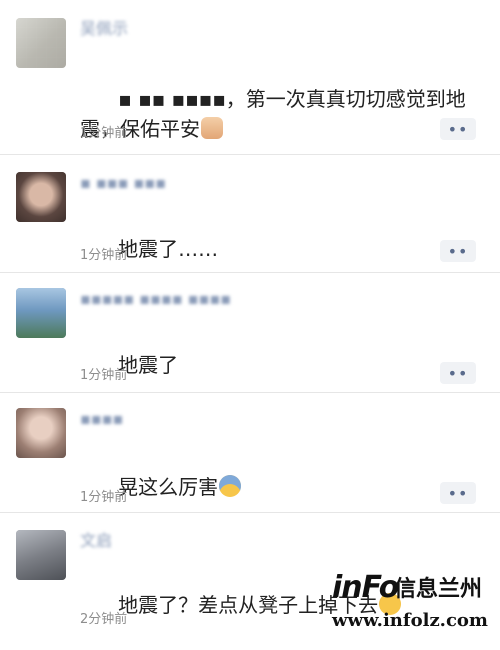 This screenshot has height=650, width=500. What do you see at coordinates (104, 619) in the screenshot?
I see `comment-time: 2分钟前` at bounding box center [104, 619].